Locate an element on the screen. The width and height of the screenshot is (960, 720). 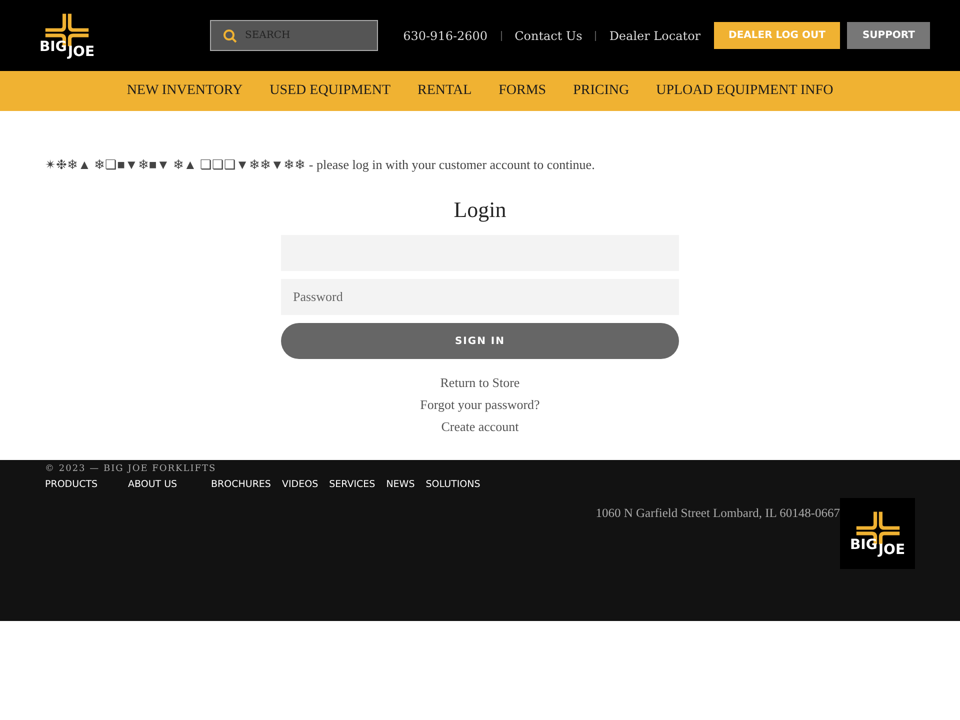
footer-link: SERVICES is located at coordinates (352, 484).